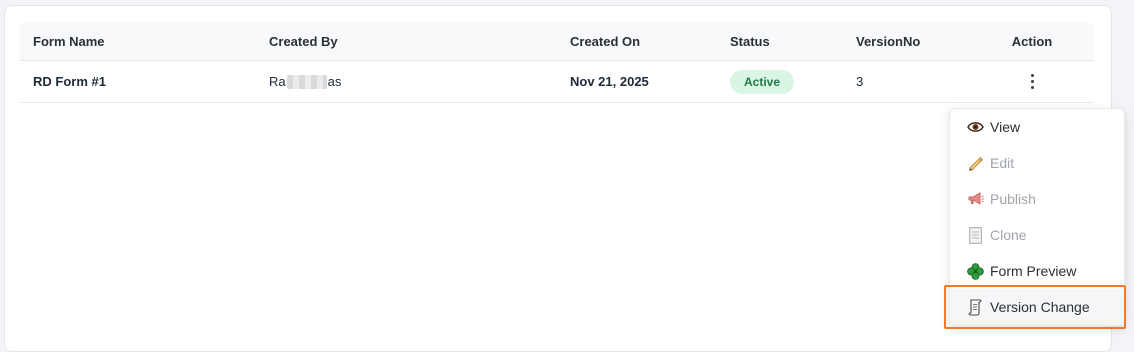 Image resolution: width=1134 pixels, height=352 pixels. What do you see at coordinates (888, 41) in the screenshot?
I see `header-version-no: VersionNo` at bounding box center [888, 41].